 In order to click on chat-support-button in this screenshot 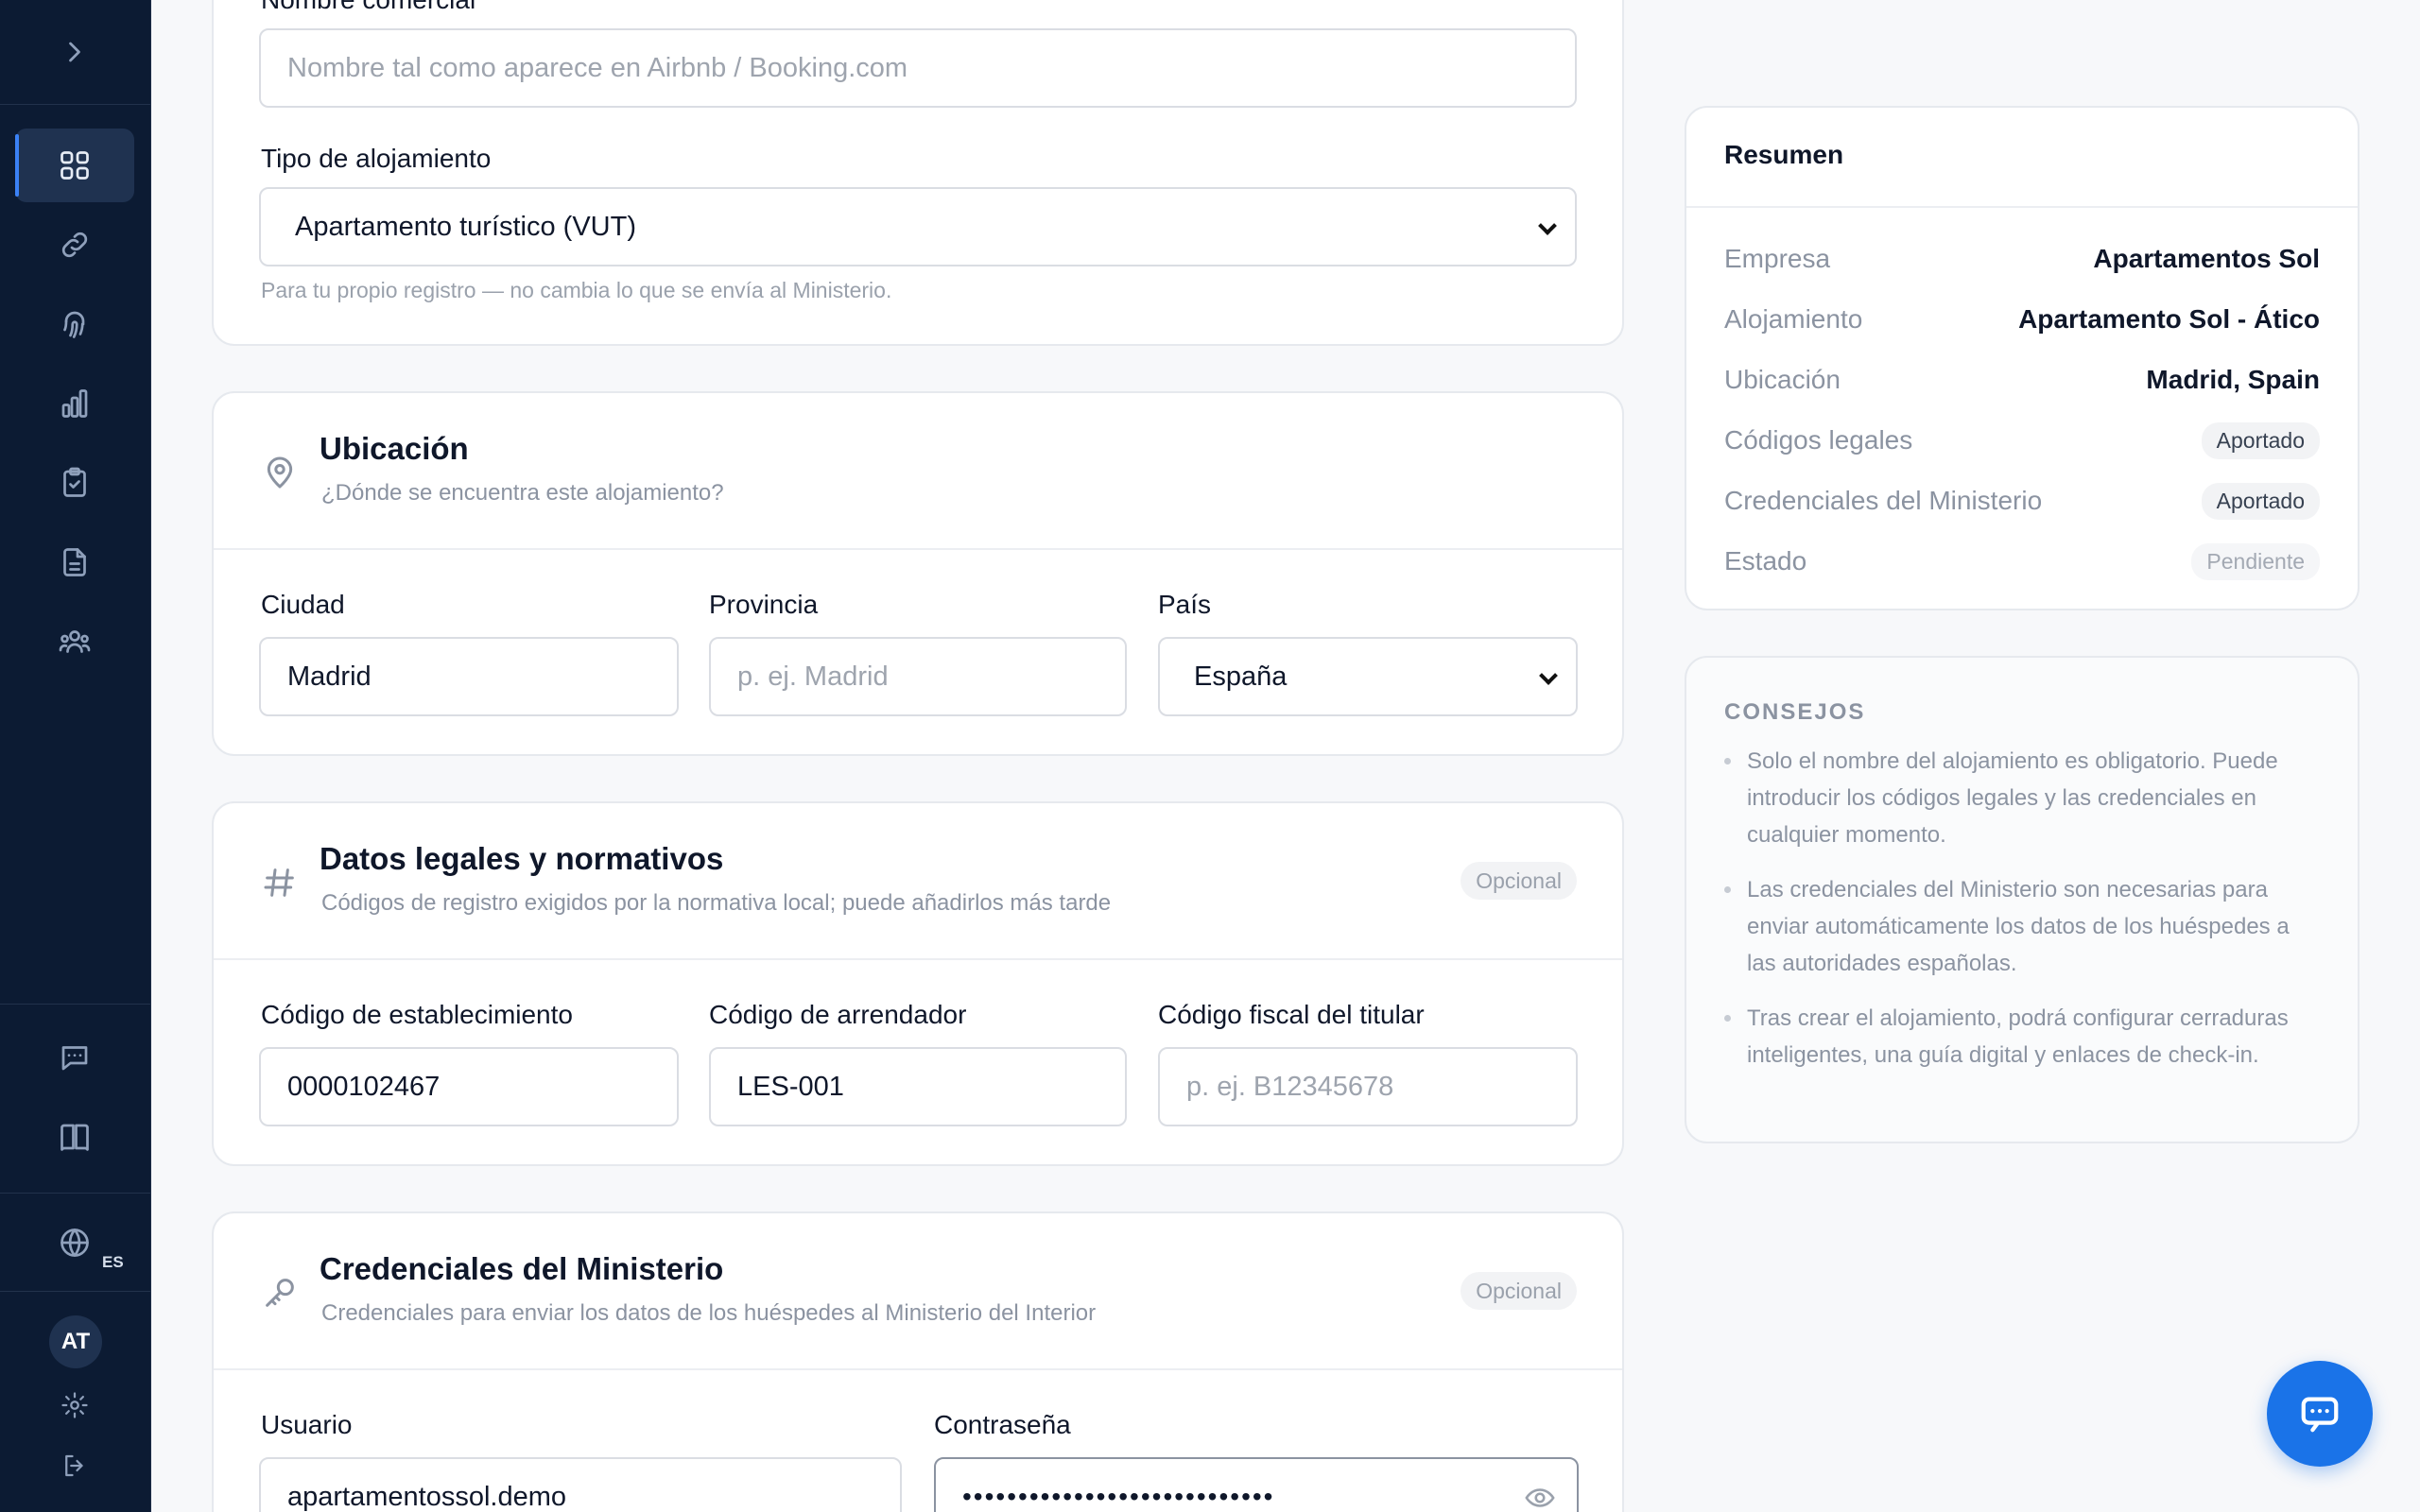, I will do `click(2320, 1414)`.